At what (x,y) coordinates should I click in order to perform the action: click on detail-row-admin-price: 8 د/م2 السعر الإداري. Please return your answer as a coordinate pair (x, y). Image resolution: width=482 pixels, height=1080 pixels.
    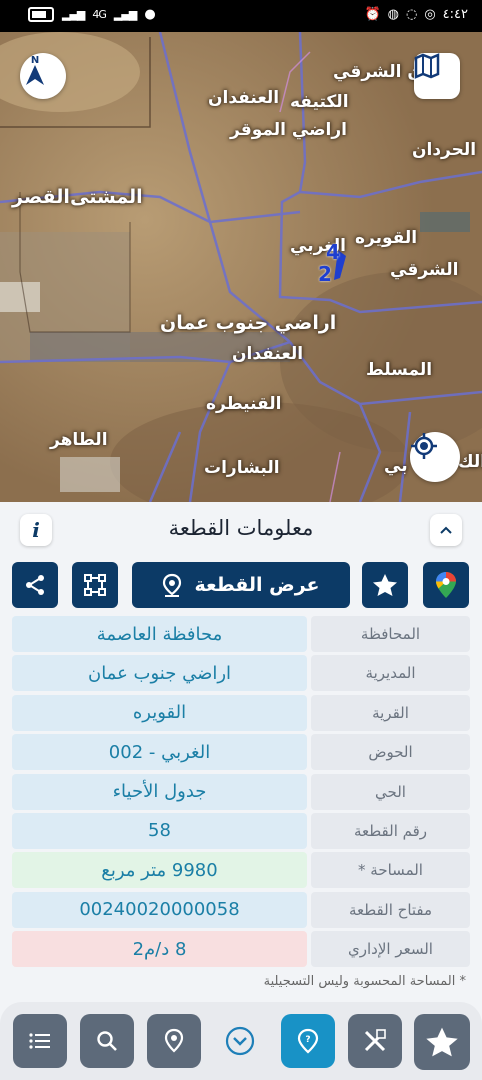
    Looking at the image, I should click on (241, 949).